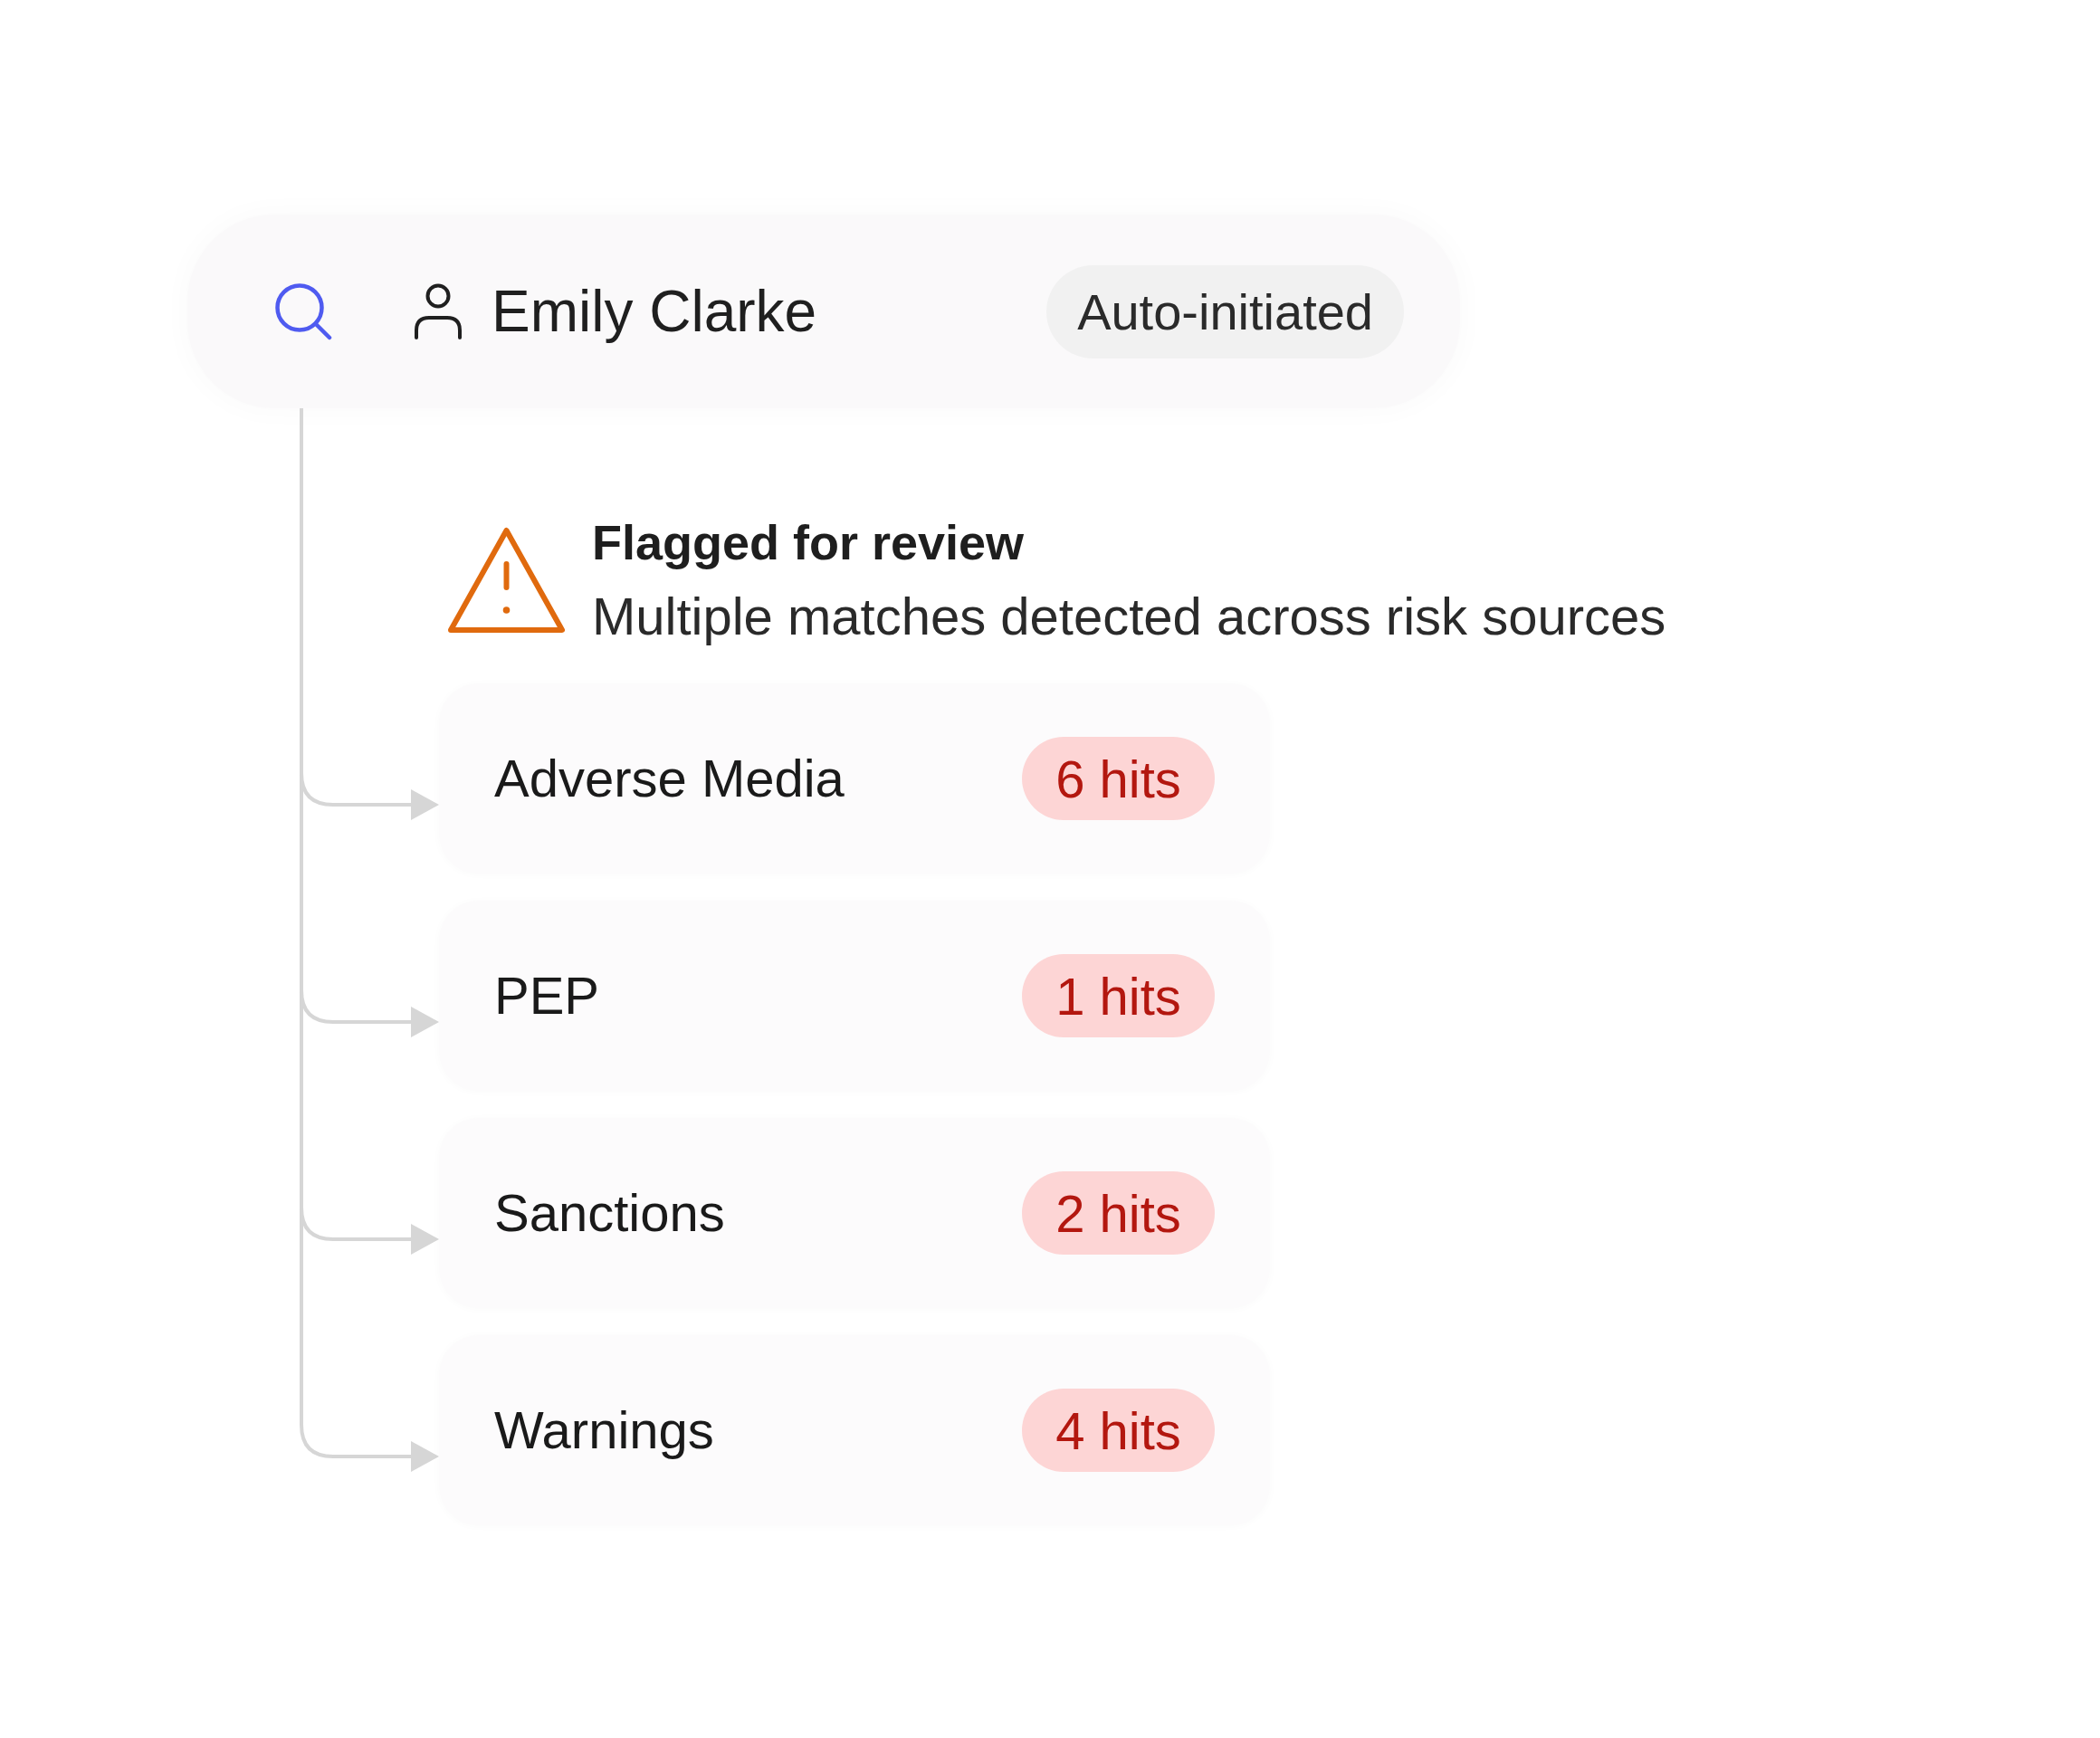 The width and height of the screenshot is (2100, 1738). What do you see at coordinates (1225, 311) in the screenshot?
I see `status-badge: Auto-initiated` at bounding box center [1225, 311].